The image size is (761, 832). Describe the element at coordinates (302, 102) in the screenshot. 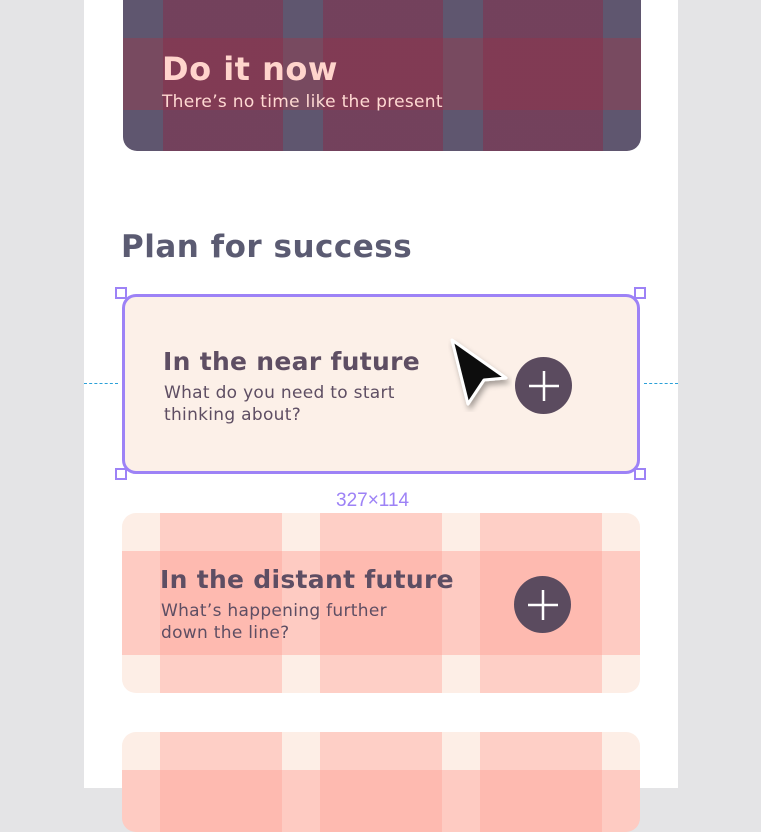

I see `card-subtitle: There’s no time like the present` at that location.